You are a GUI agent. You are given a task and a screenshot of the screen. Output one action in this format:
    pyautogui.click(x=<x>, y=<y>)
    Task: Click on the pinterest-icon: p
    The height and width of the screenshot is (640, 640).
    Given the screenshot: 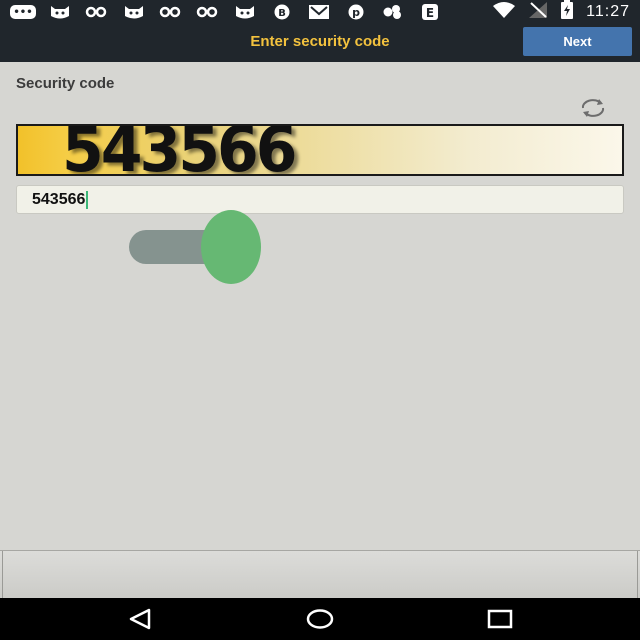 What is the action you would take?
    pyautogui.click(x=356, y=12)
    